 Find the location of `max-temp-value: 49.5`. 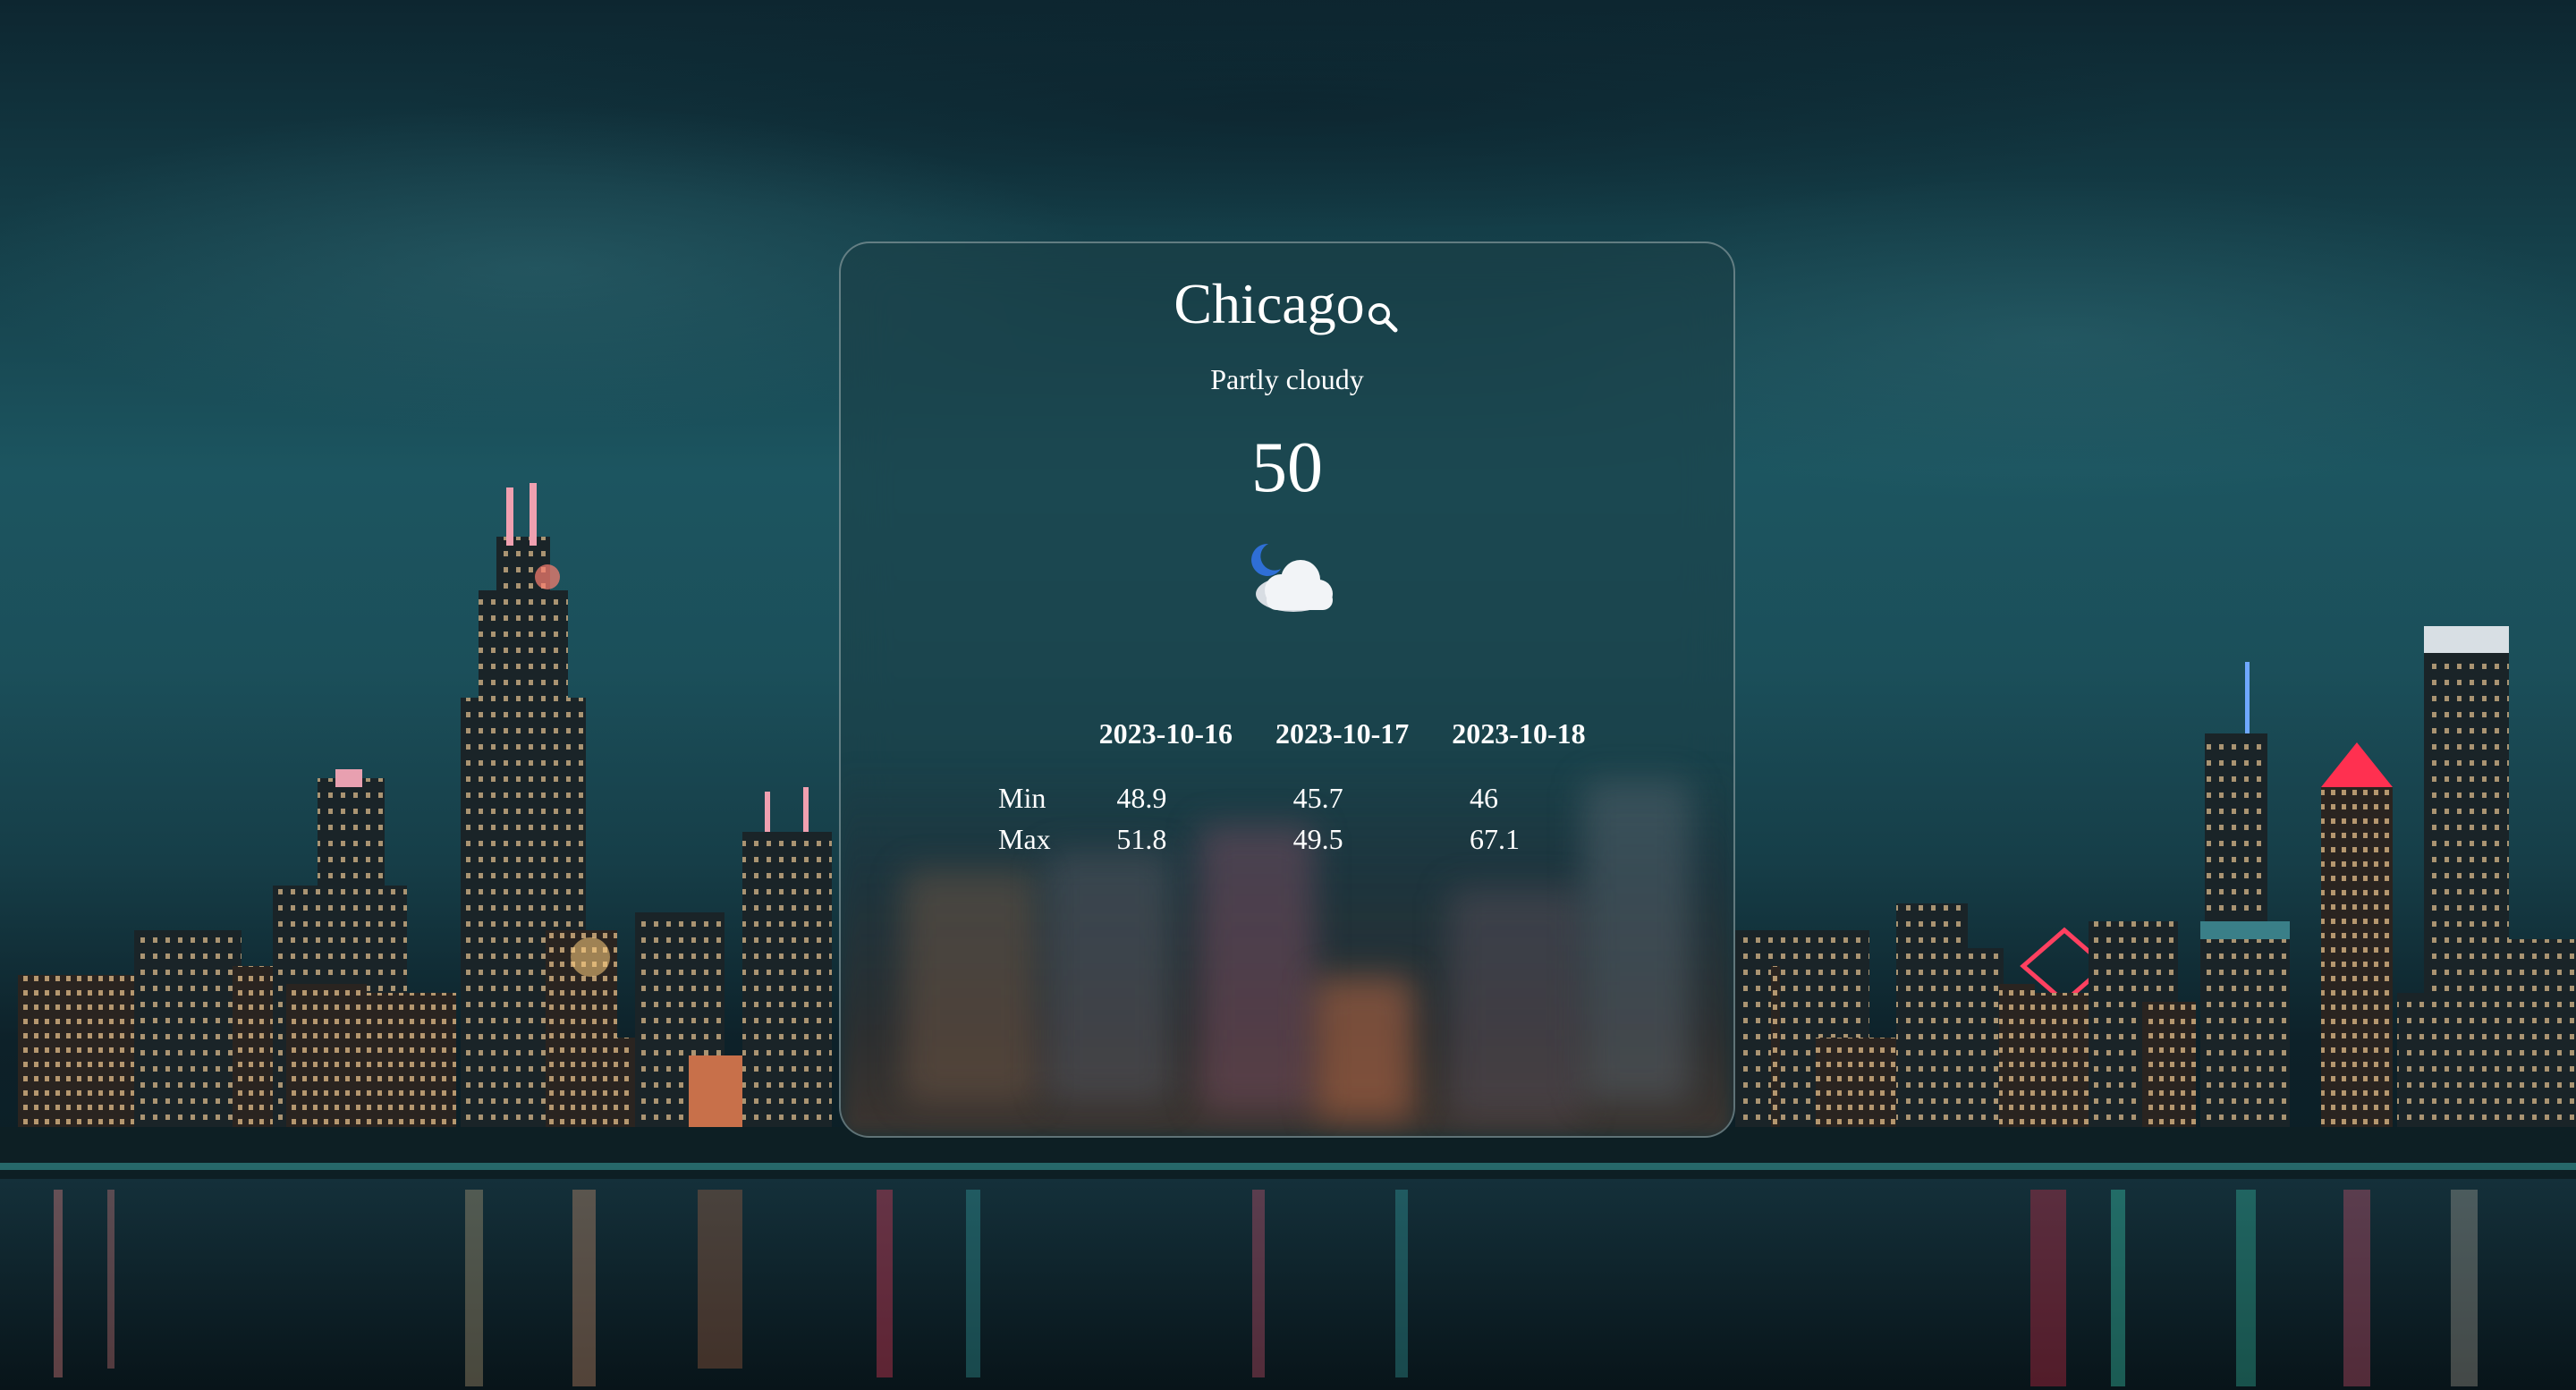

max-temp-value: 49.5 is located at coordinates (1317, 839).